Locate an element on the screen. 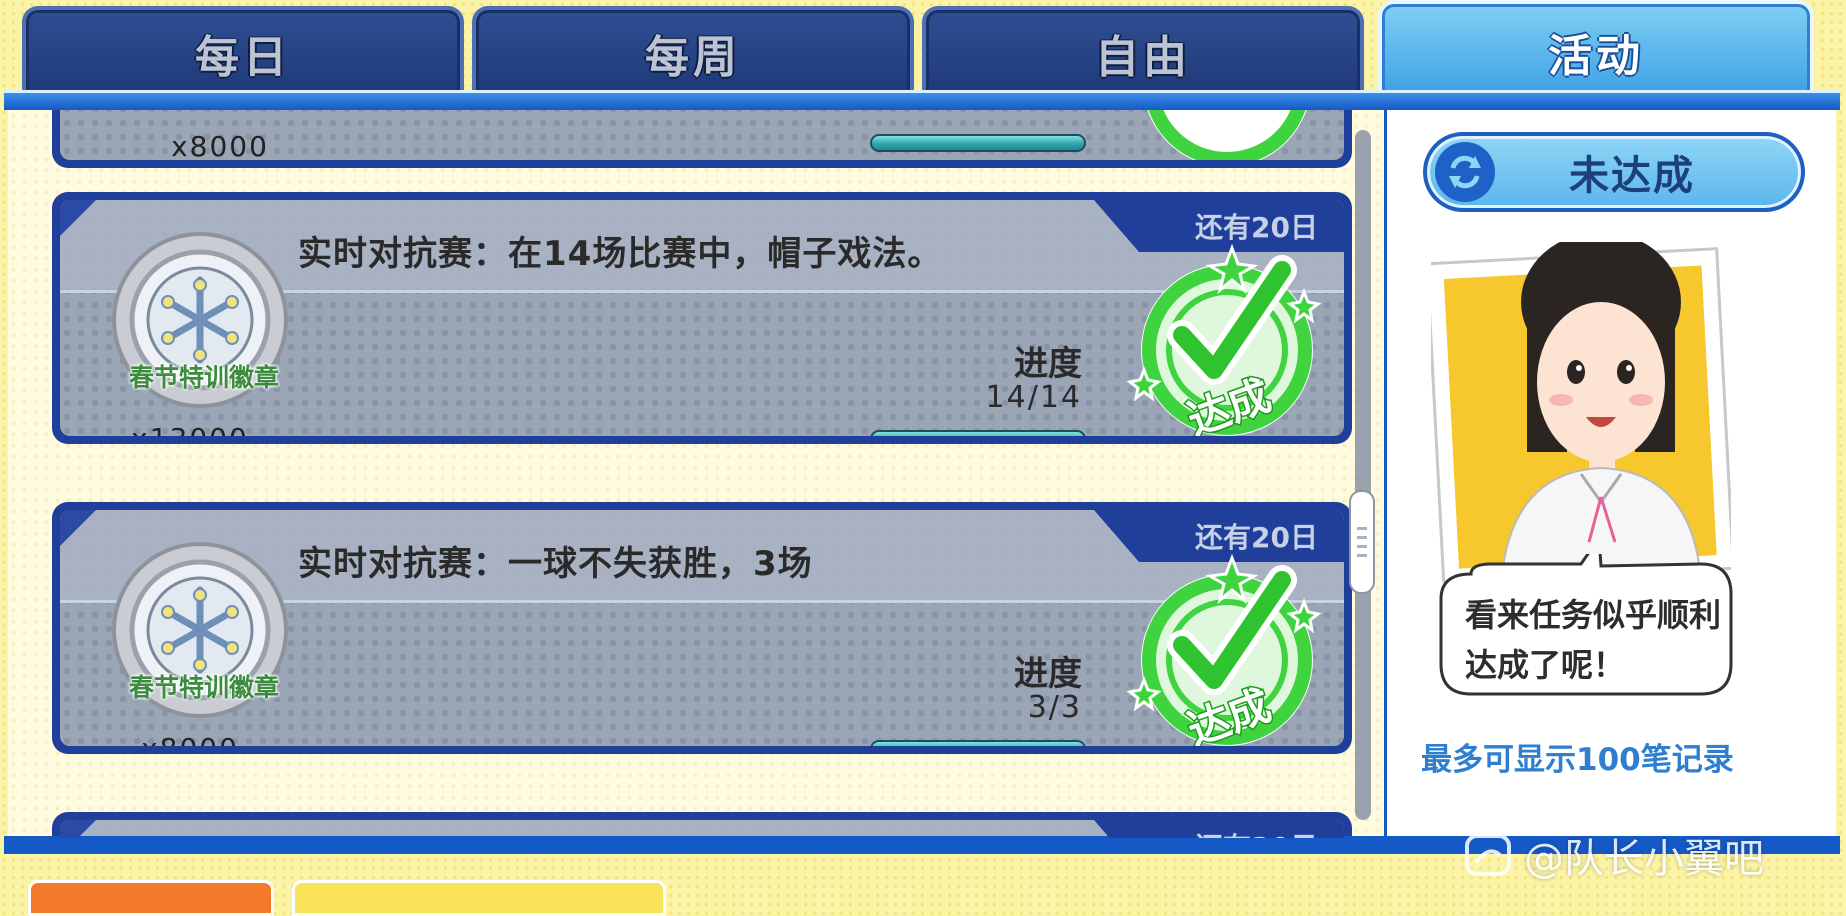  tab-free: 自由 is located at coordinates (1143, 51).